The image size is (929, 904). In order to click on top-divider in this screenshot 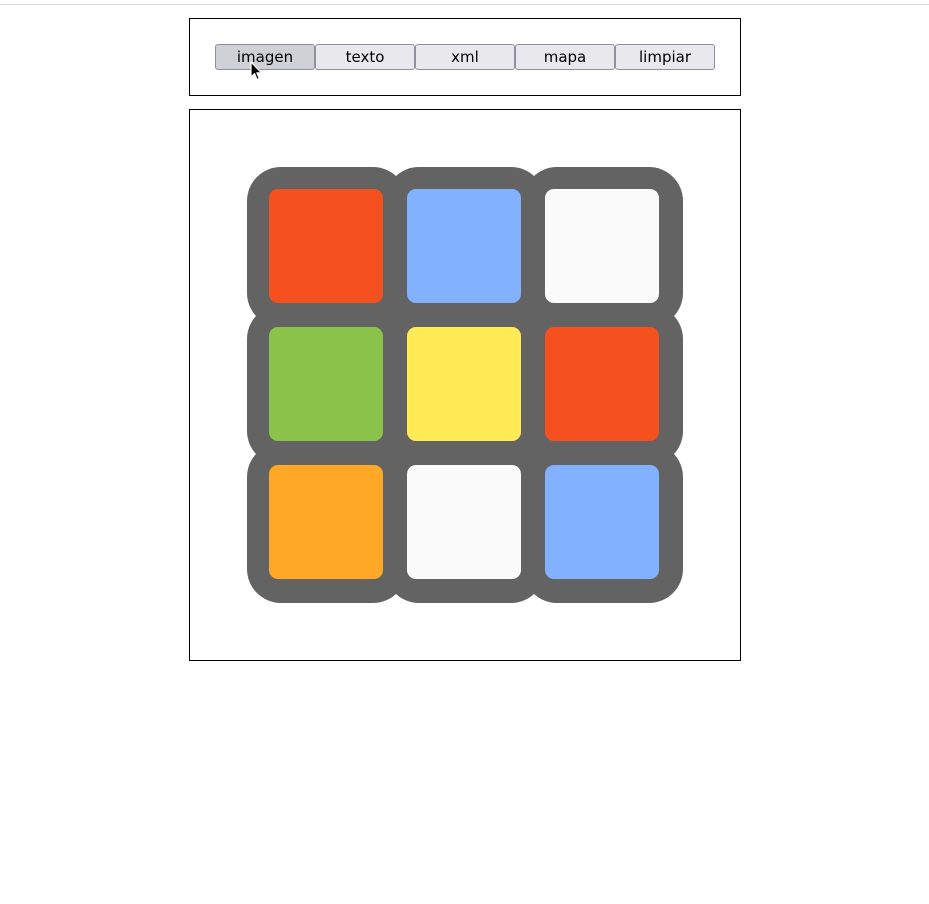, I will do `click(464, 4)`.